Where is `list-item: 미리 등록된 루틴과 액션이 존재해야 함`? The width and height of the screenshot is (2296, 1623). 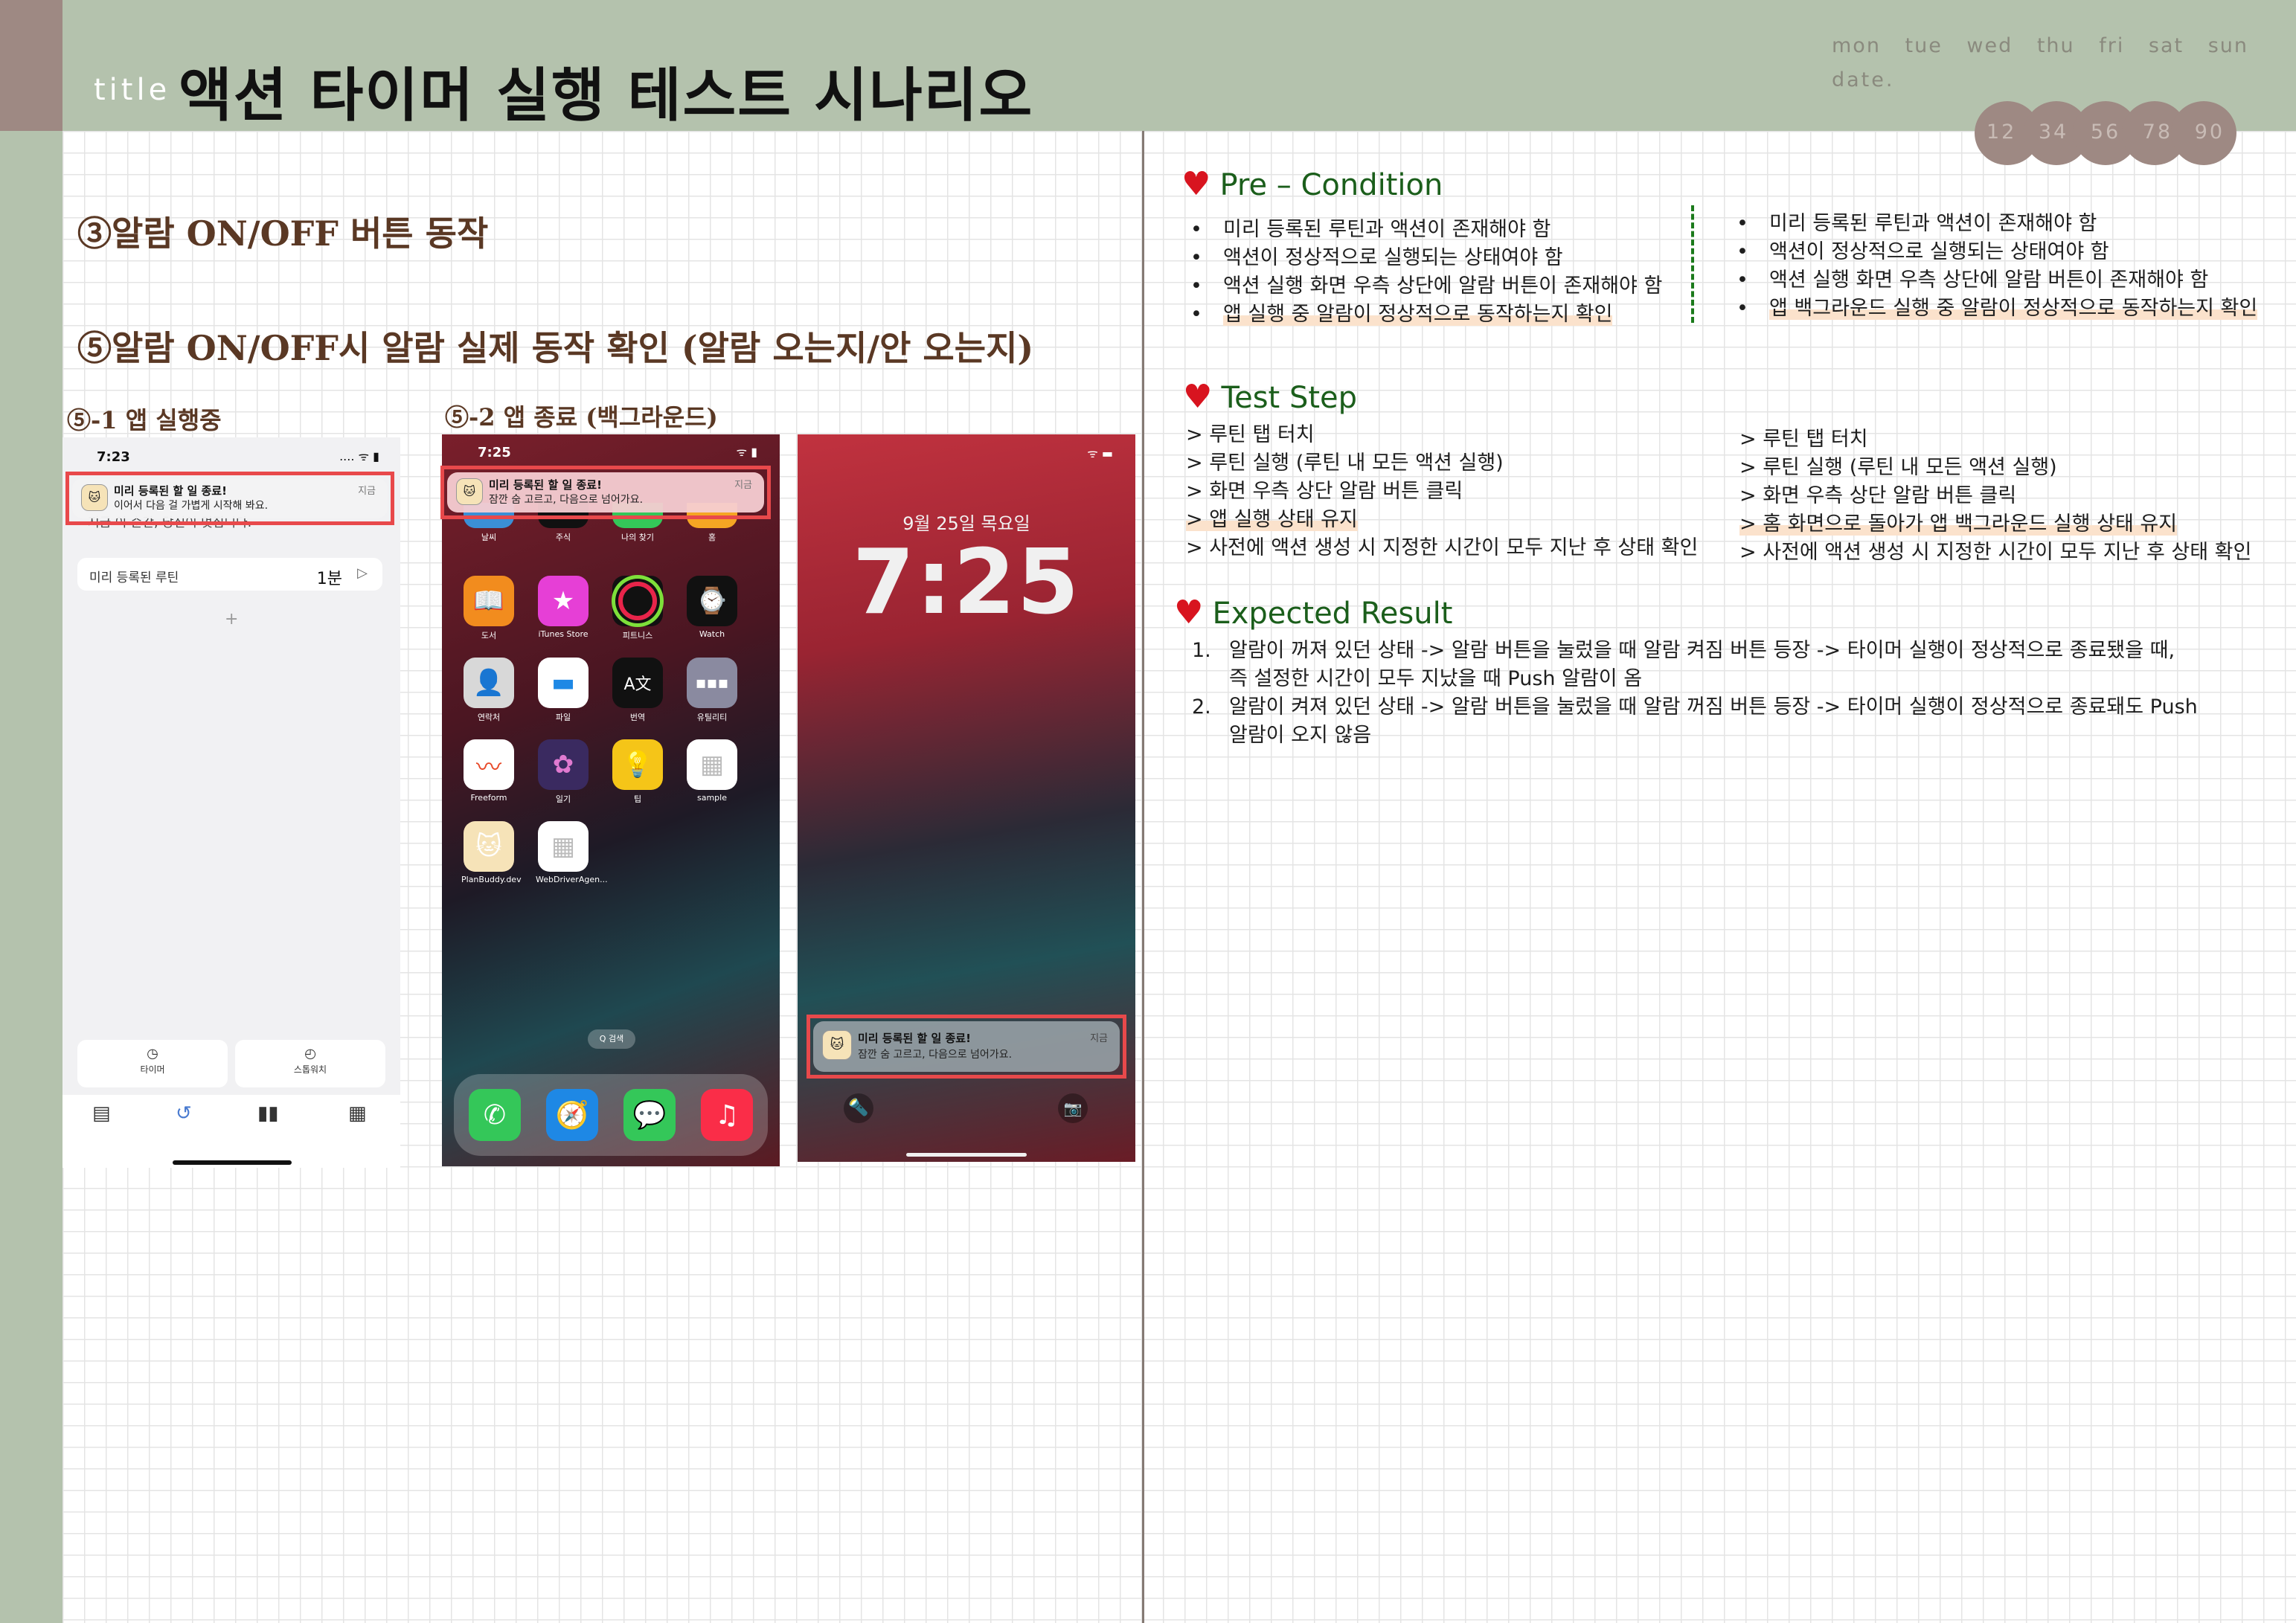 list-item: 미리 등록된 루틴과 액션이 존재해야 함 is located at coordinates (1423, 230).